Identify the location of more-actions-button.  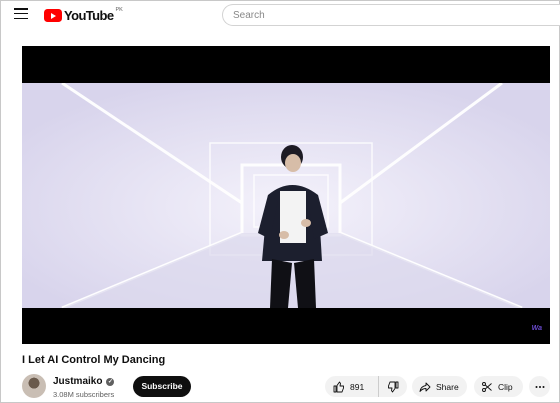
(539, 386).